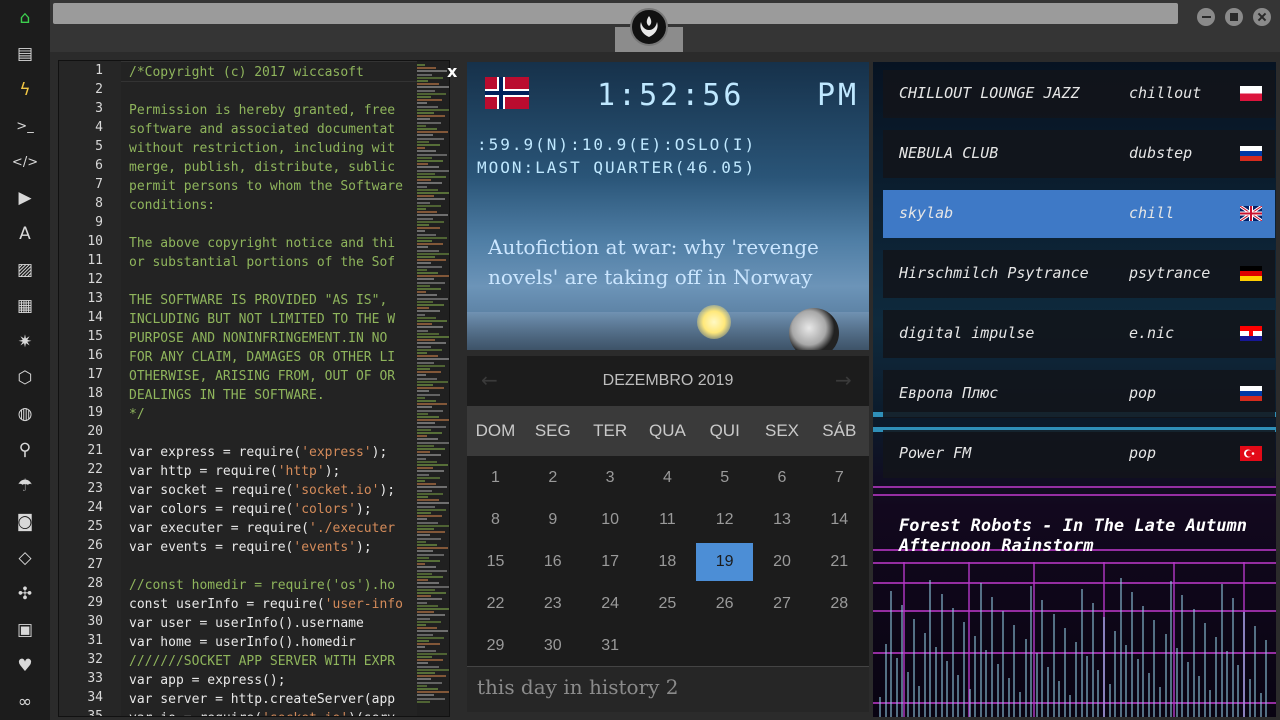 Image resolution: width=1280 pixels, height=720 pixels. What do you see at coordinates (1079, 334) in the screenshot?
I see `radio-station-item: digital impulse e.nic` at bounding box center [1079, 334].